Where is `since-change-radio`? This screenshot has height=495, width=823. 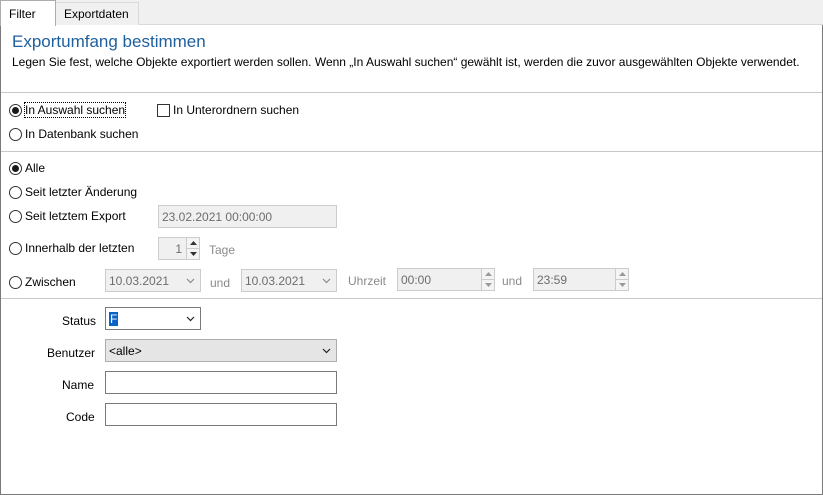 since-change-radio is located at coordinates (15, 192).